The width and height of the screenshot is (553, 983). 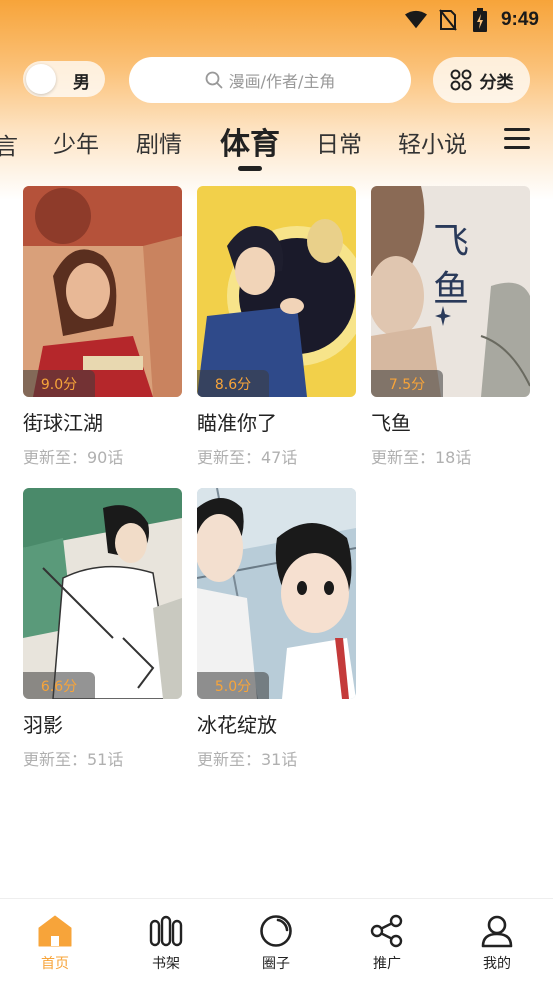 I want to click on share-icon, so click(x=387, y=931).